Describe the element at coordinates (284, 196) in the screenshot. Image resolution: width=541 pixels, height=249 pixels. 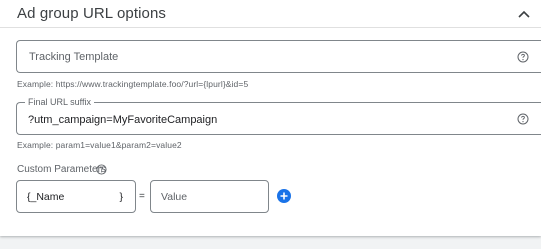
I see `add-circle-icon` at that location.